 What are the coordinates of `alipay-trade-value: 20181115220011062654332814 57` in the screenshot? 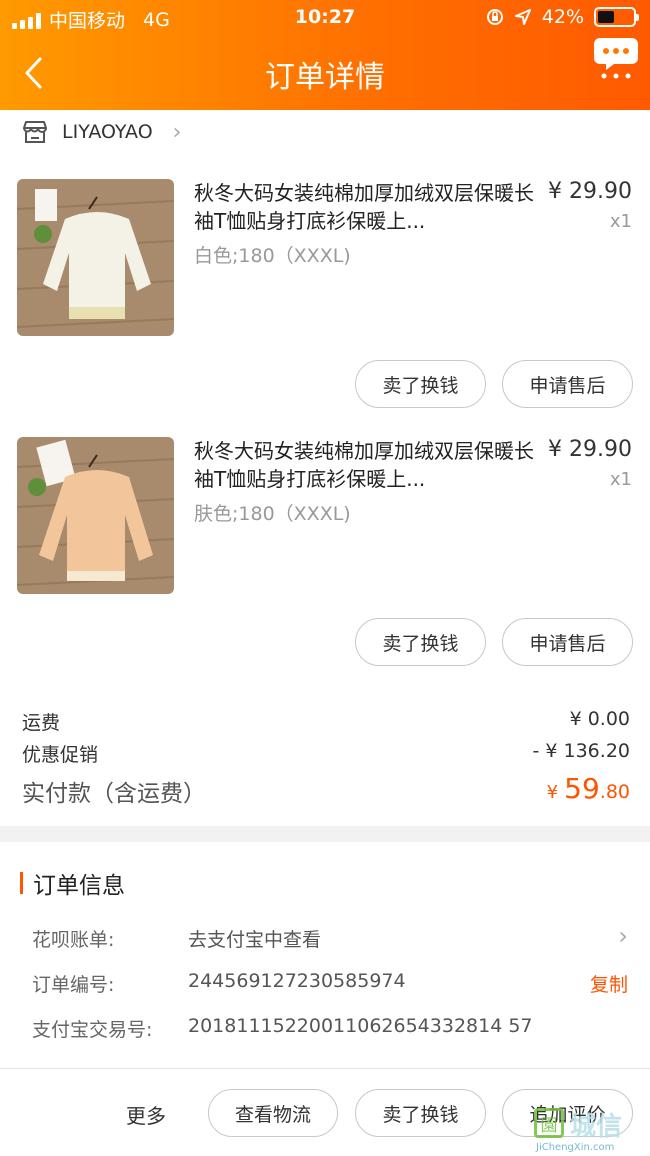 It's located at (360, 1026).